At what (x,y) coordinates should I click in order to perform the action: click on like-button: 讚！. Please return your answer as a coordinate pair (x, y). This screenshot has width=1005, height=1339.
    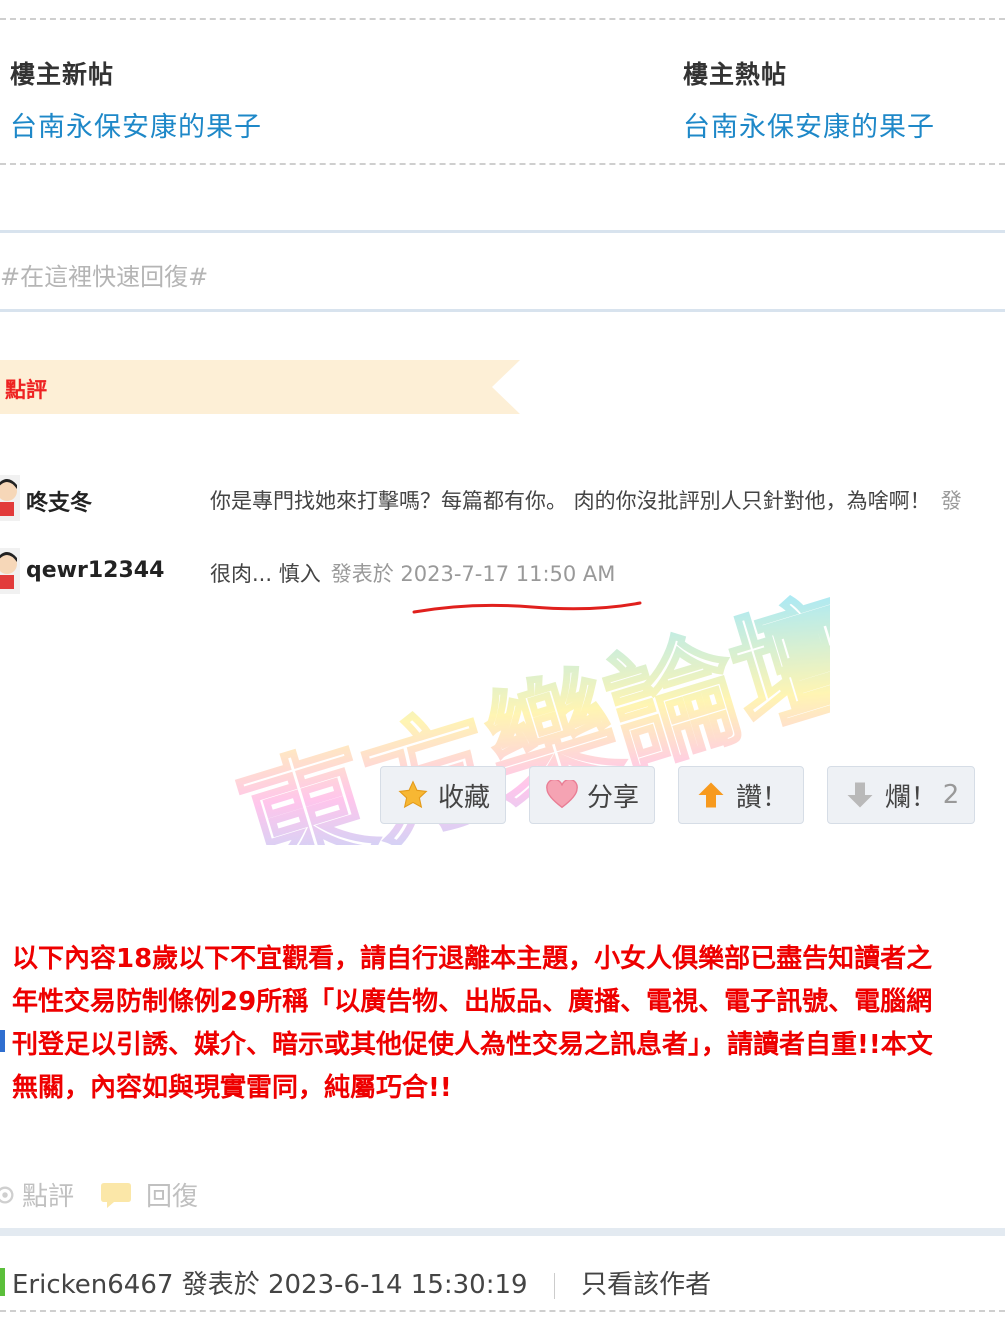
    Looking at the image, I should click on (741, 795).